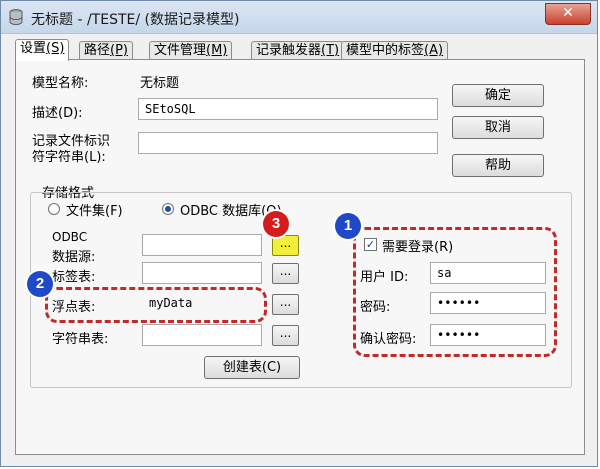  I want to click on tab-path: 路径(P), so click(106, 50).